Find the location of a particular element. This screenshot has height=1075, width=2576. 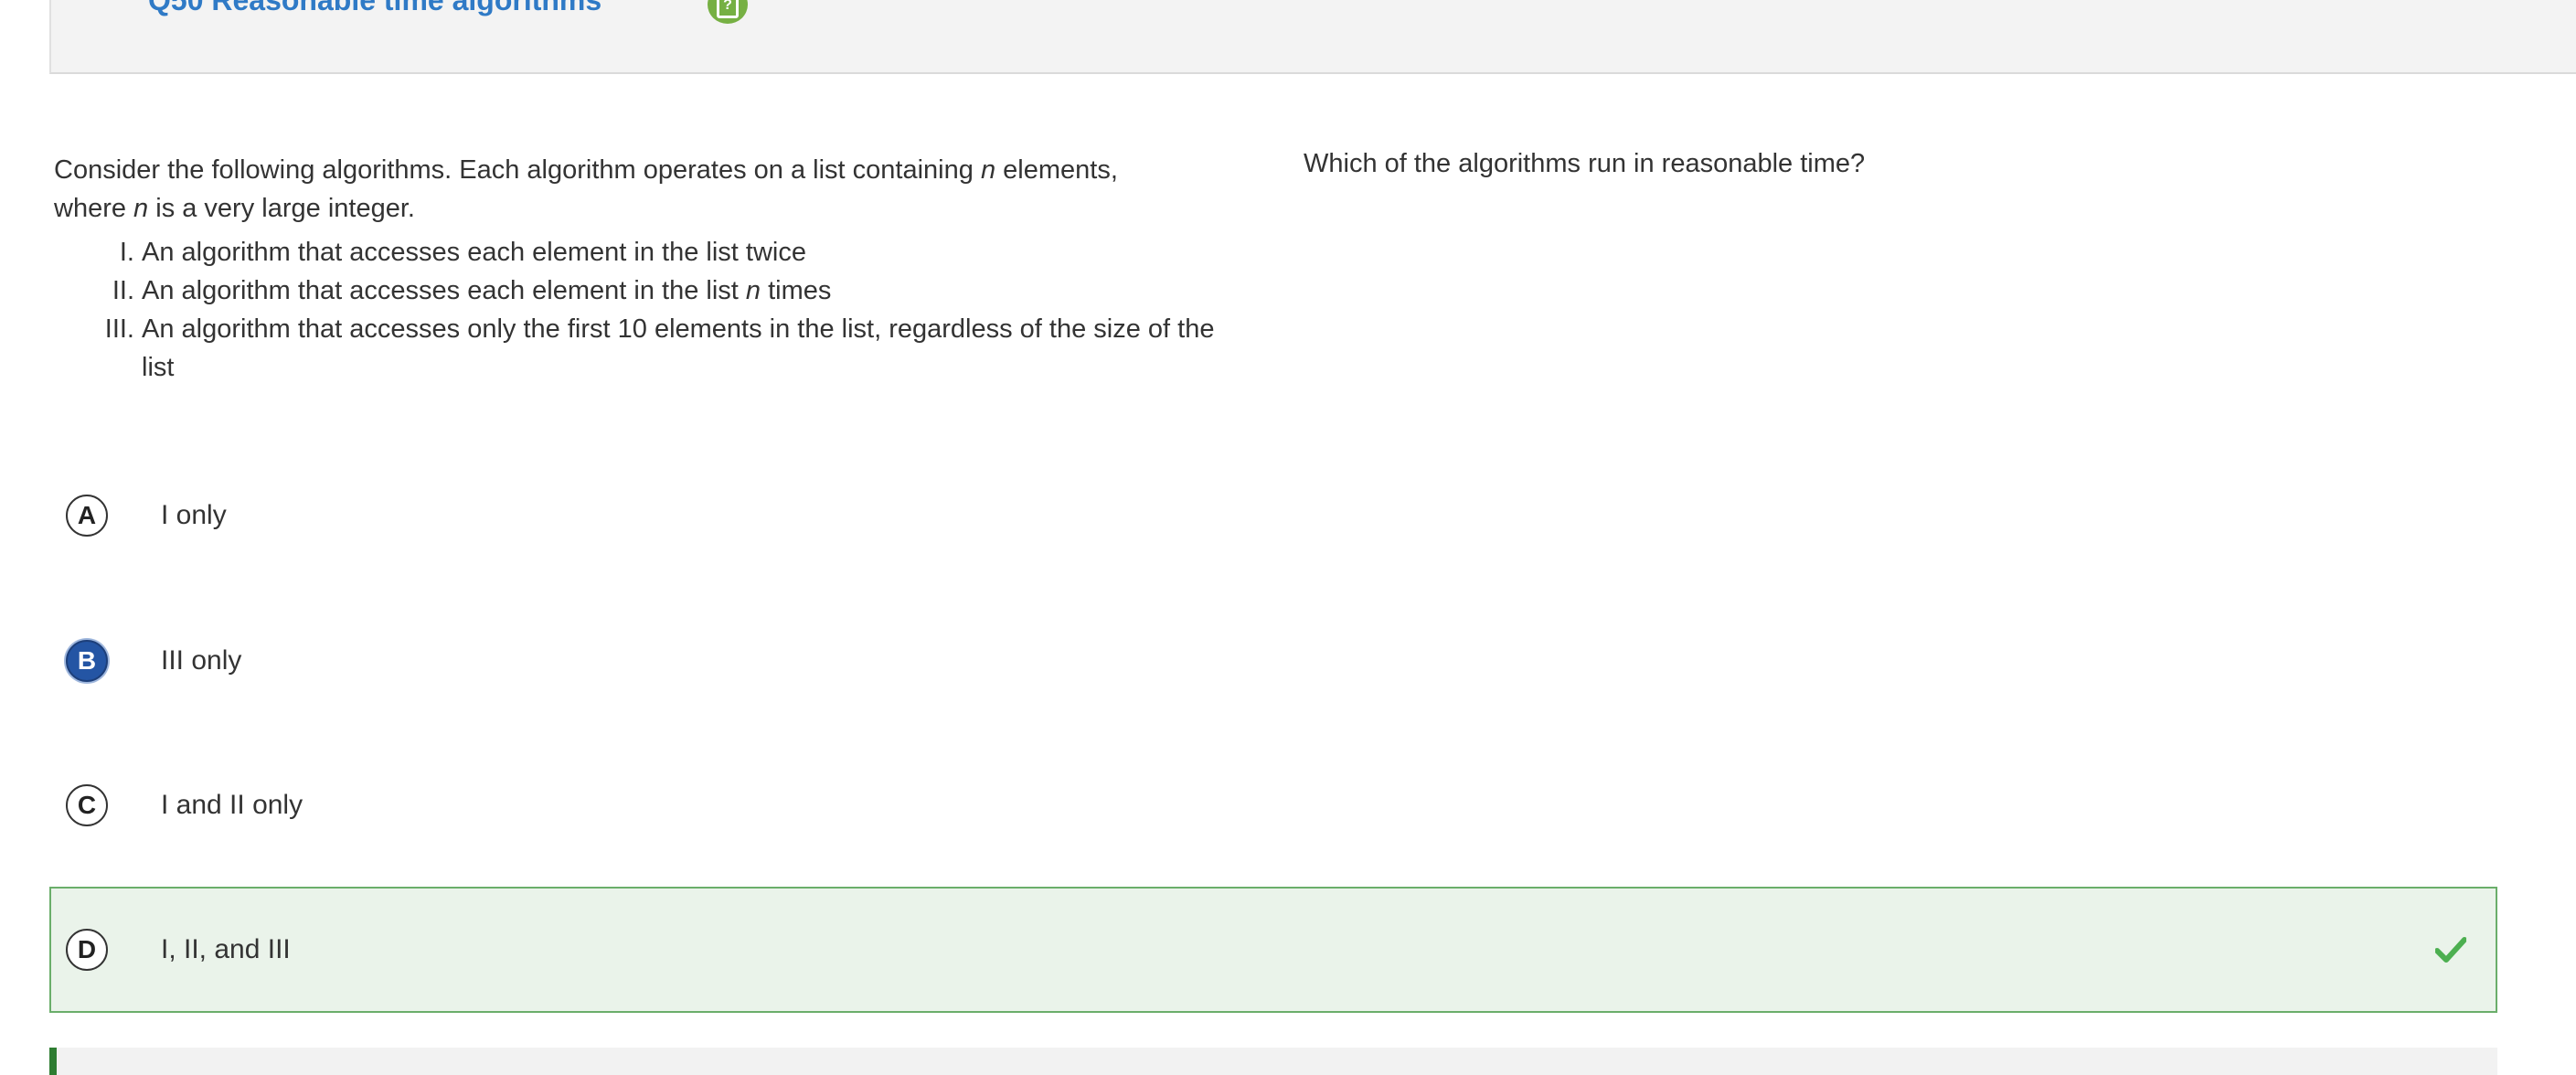

option-text: III only is located at coordinates (202, 660).